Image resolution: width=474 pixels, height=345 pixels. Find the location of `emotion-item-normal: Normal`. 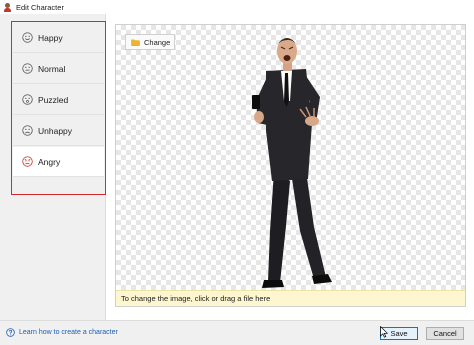

emotion-item-normal: Normal is located at coordinates (58, 69).